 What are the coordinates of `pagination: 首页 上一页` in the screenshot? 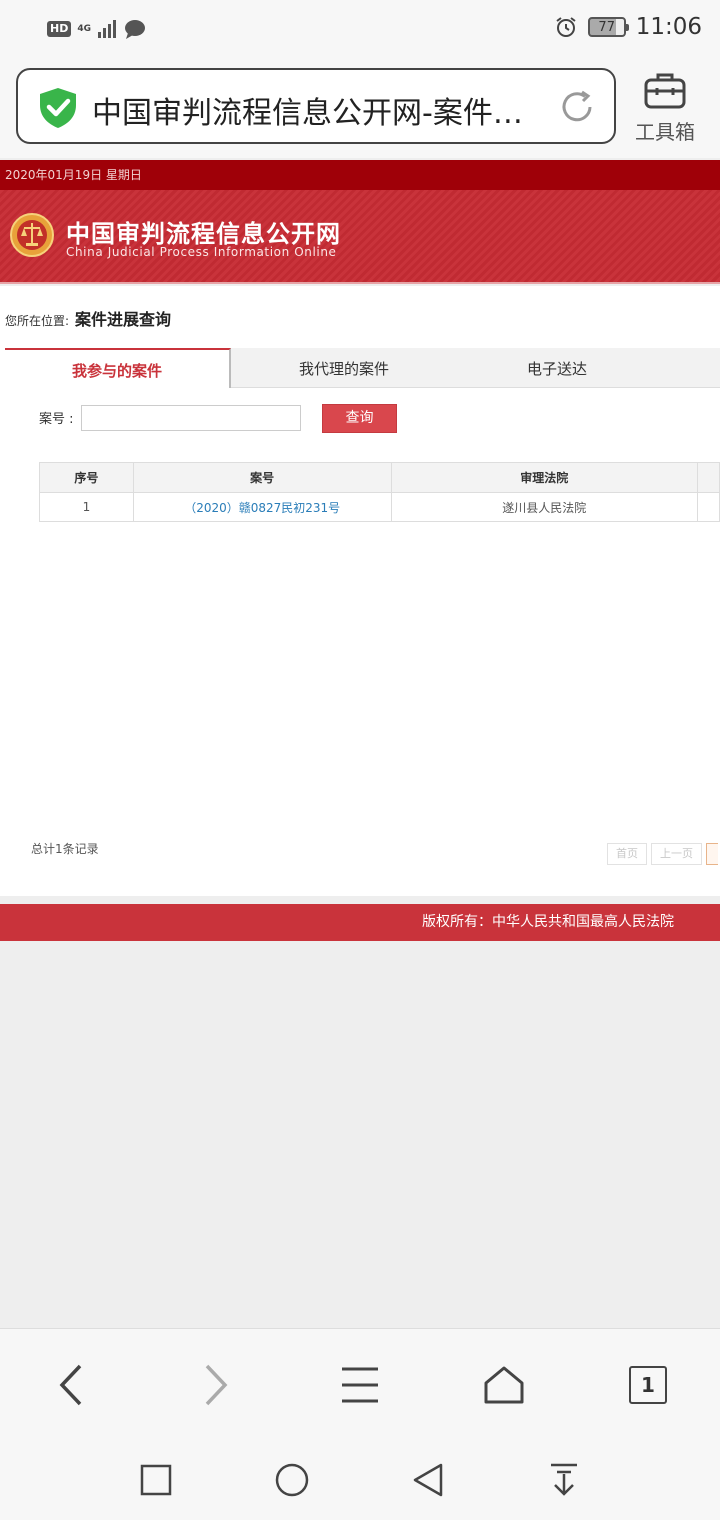 It's located at (662, 854).